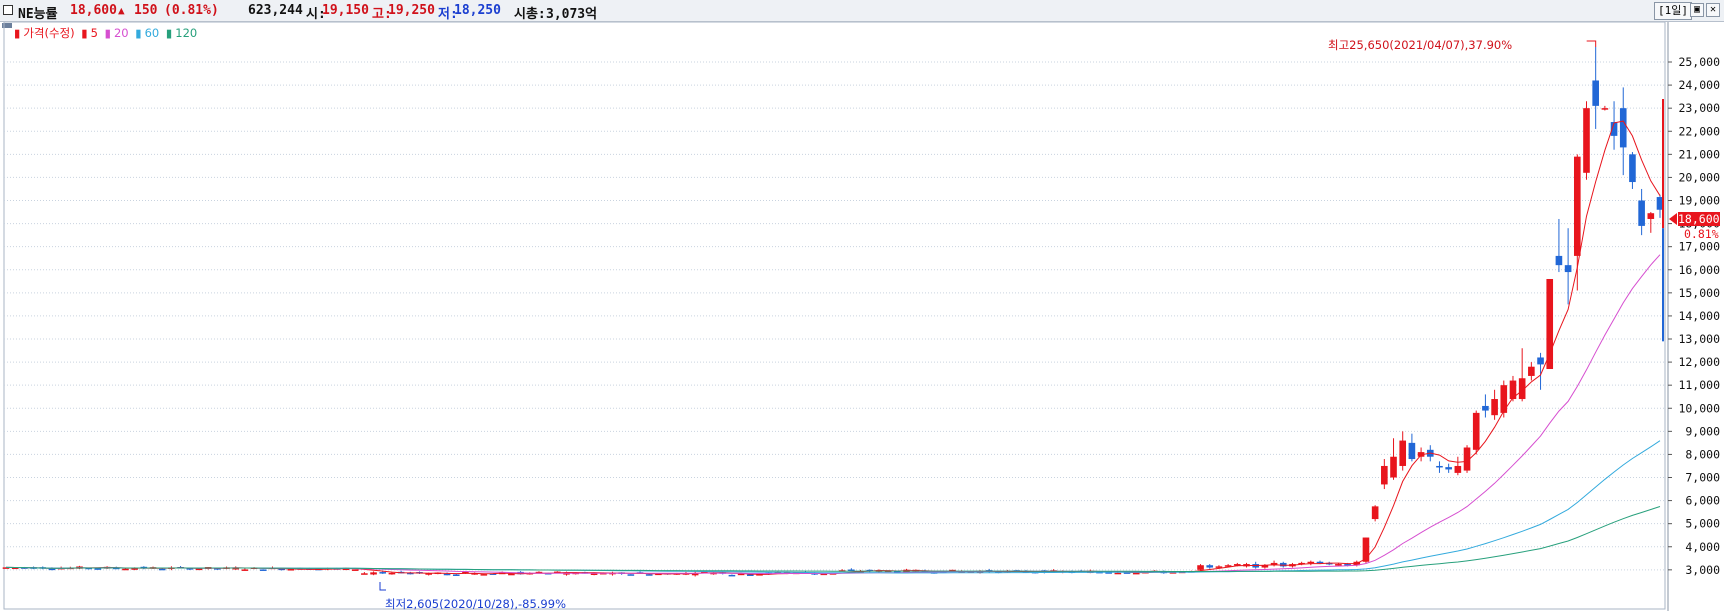 Image resolution: width=1724 pixels, height=612 pixels. What do you see at coordinates (275, 10) in the screenshot?
I see `volume: 623,244` at bounding box center [275, 10].